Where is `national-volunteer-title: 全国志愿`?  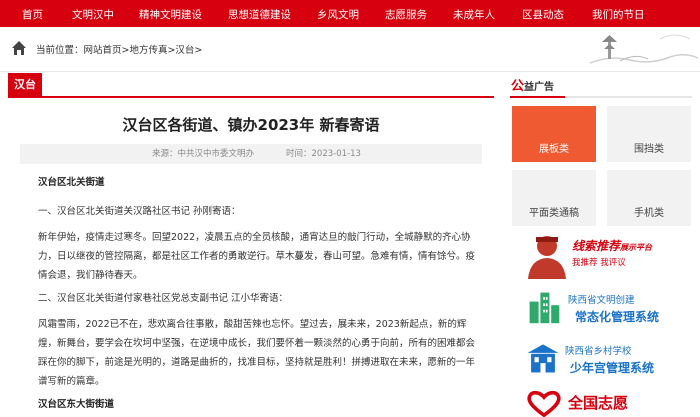 national-volunteer-title: 全国志愿 is located at coordinates (598, 403).